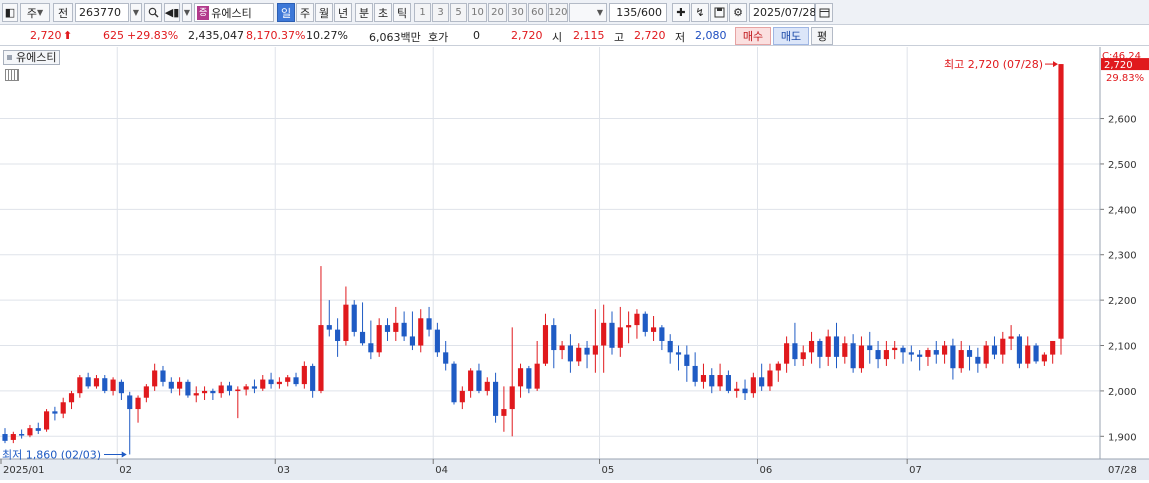 The height and width of the screenshot is (483, 1149). I want to click on prev-button: 전, so click(63, 12).